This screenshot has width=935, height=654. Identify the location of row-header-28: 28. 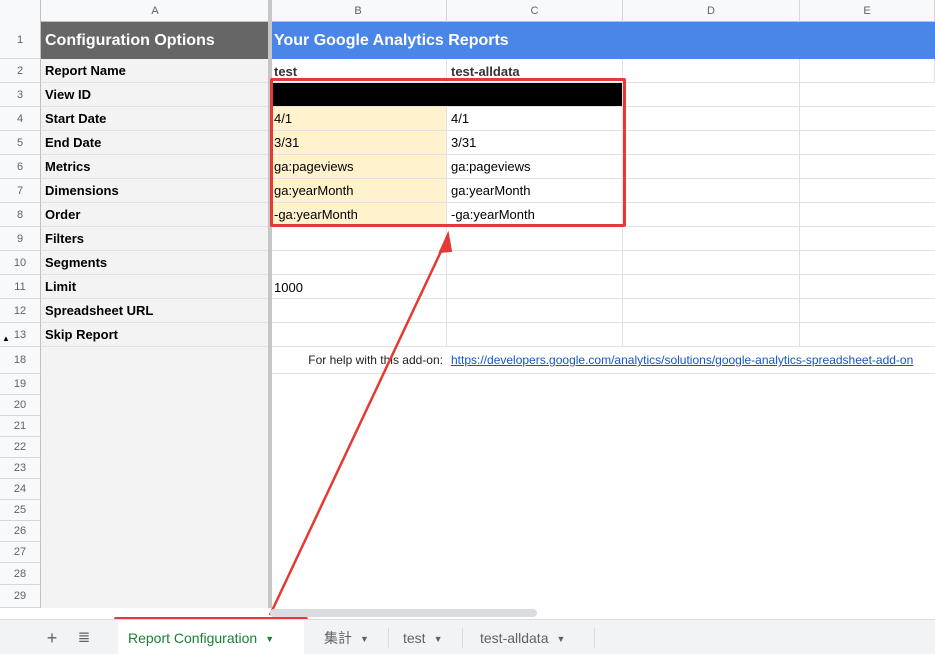
(20, 574).